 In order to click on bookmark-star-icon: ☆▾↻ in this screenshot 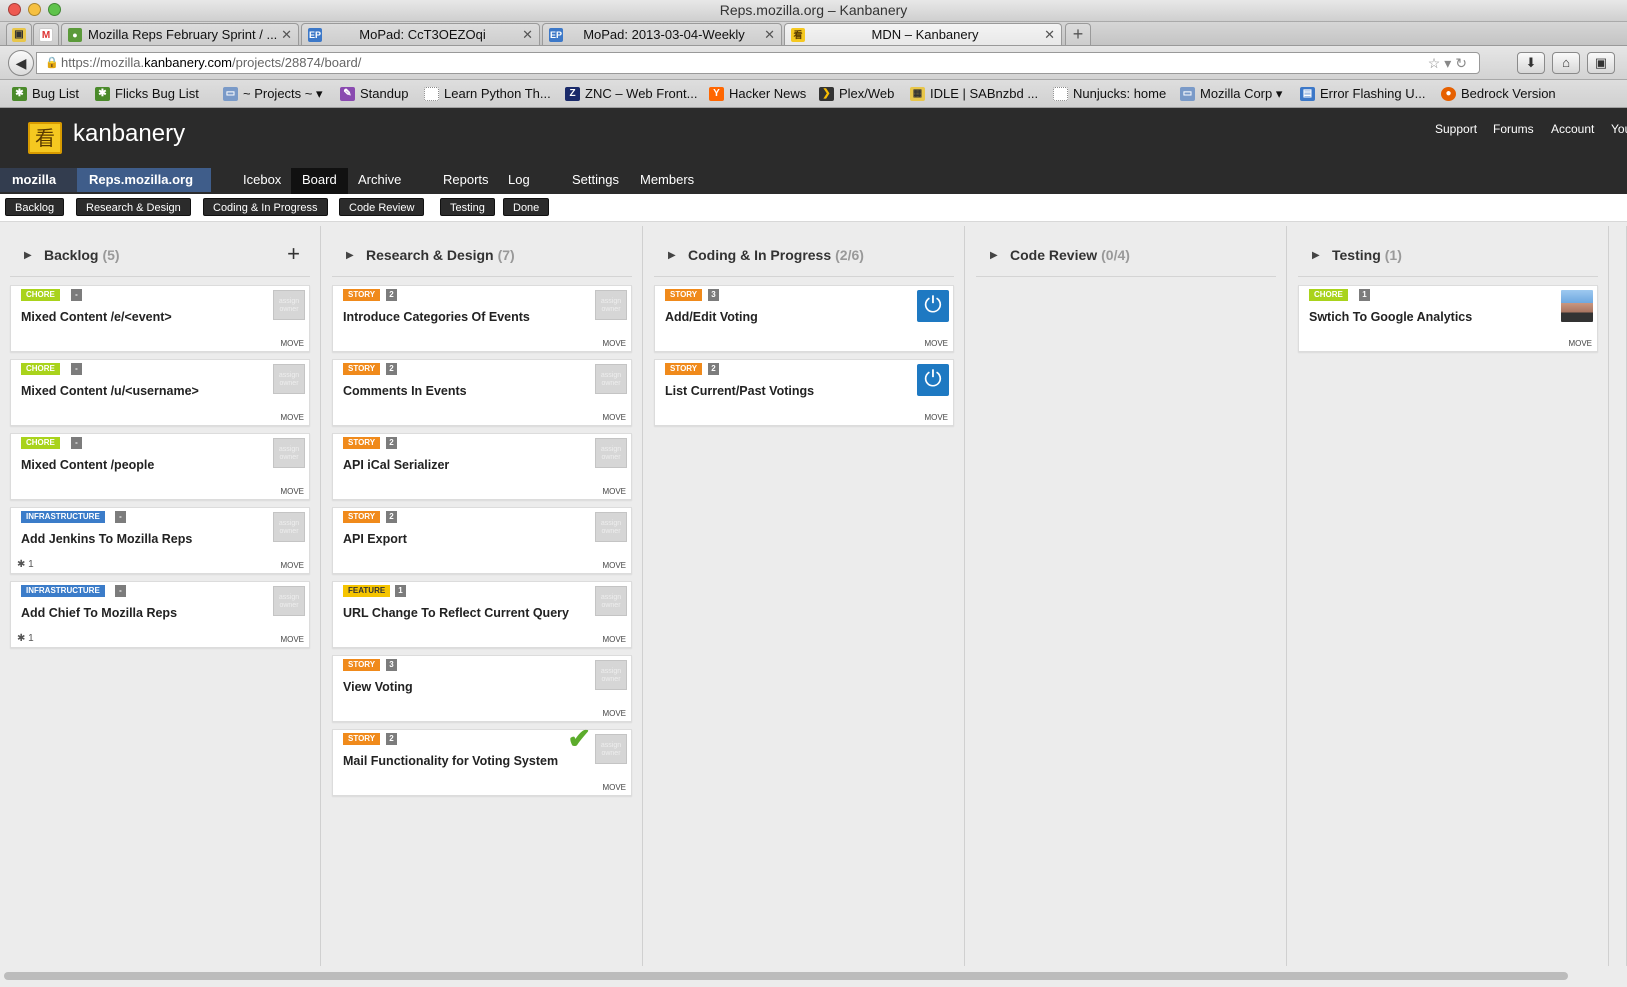, I will do `click(1449, 63)`.